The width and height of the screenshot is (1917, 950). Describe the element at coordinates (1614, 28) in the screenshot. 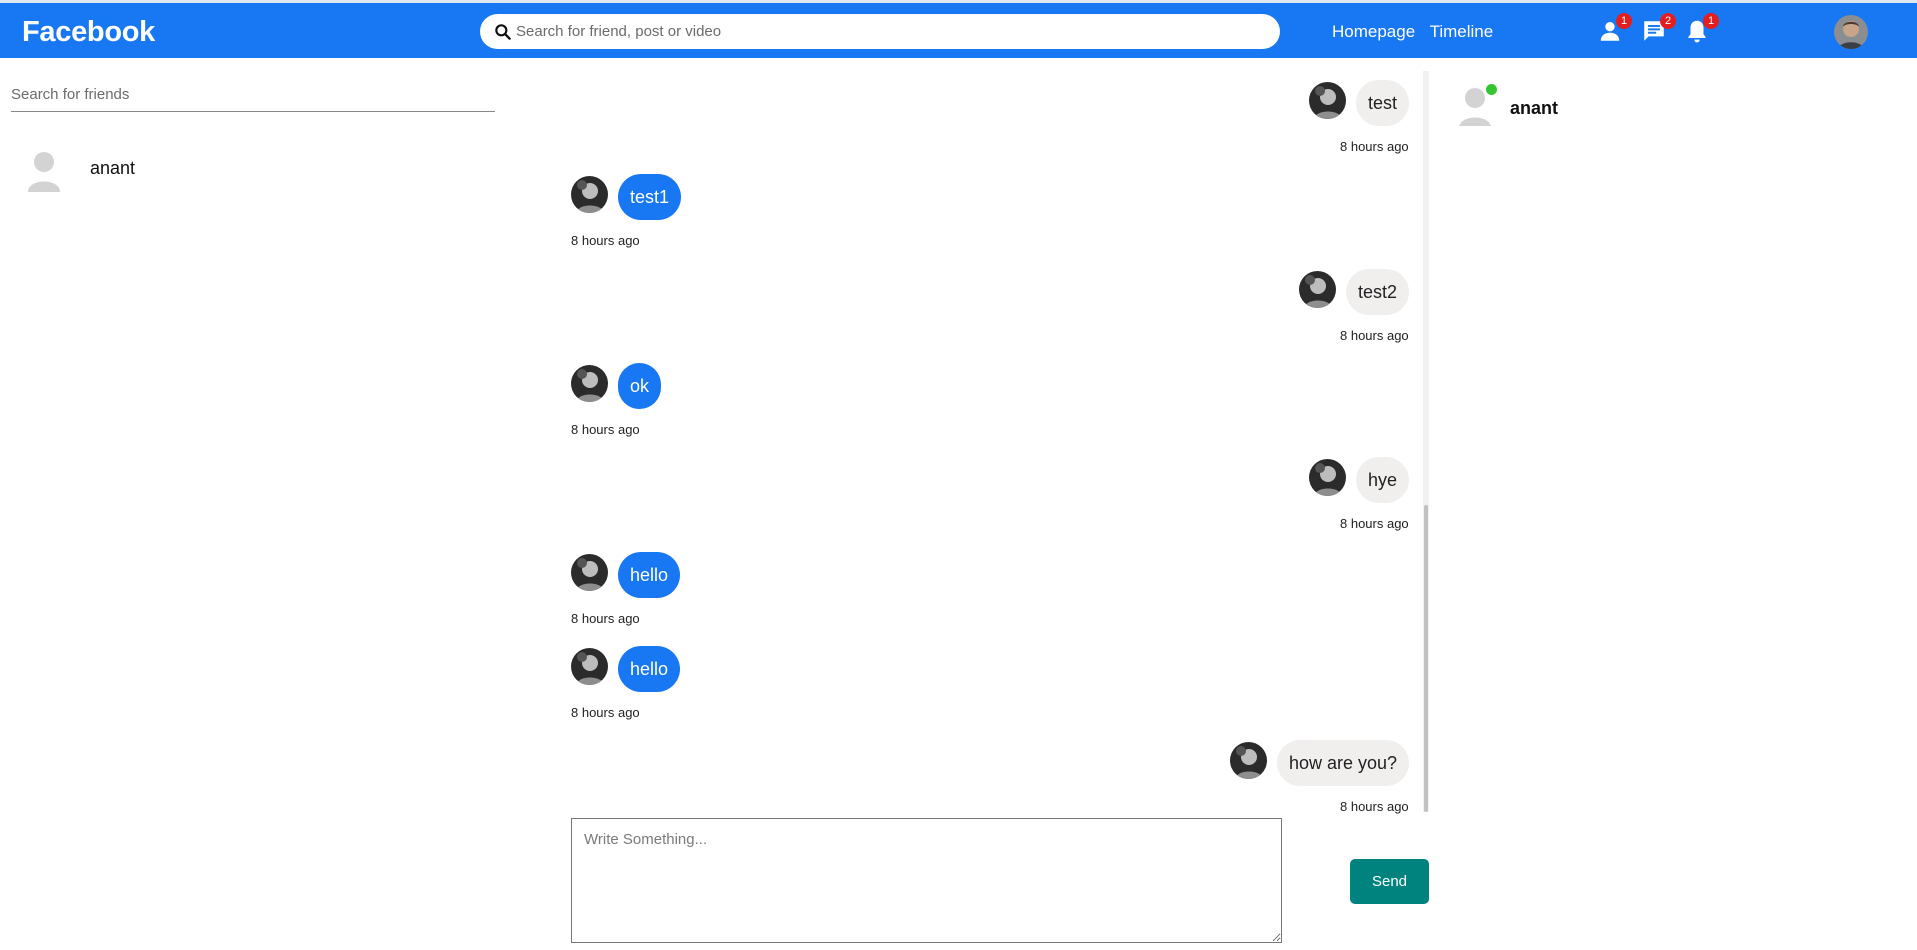

I see `friend-requests-icon: 1` at that location.